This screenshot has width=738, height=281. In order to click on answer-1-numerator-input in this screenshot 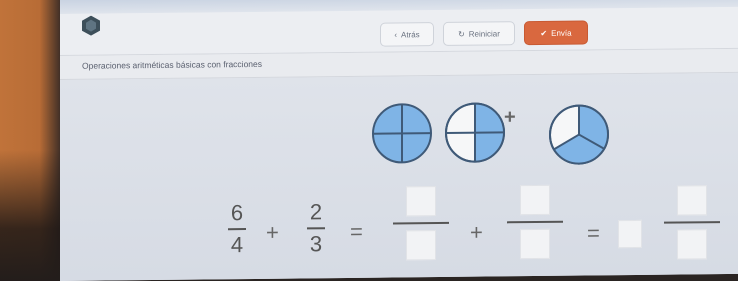, I will do `click(421, 201)`.